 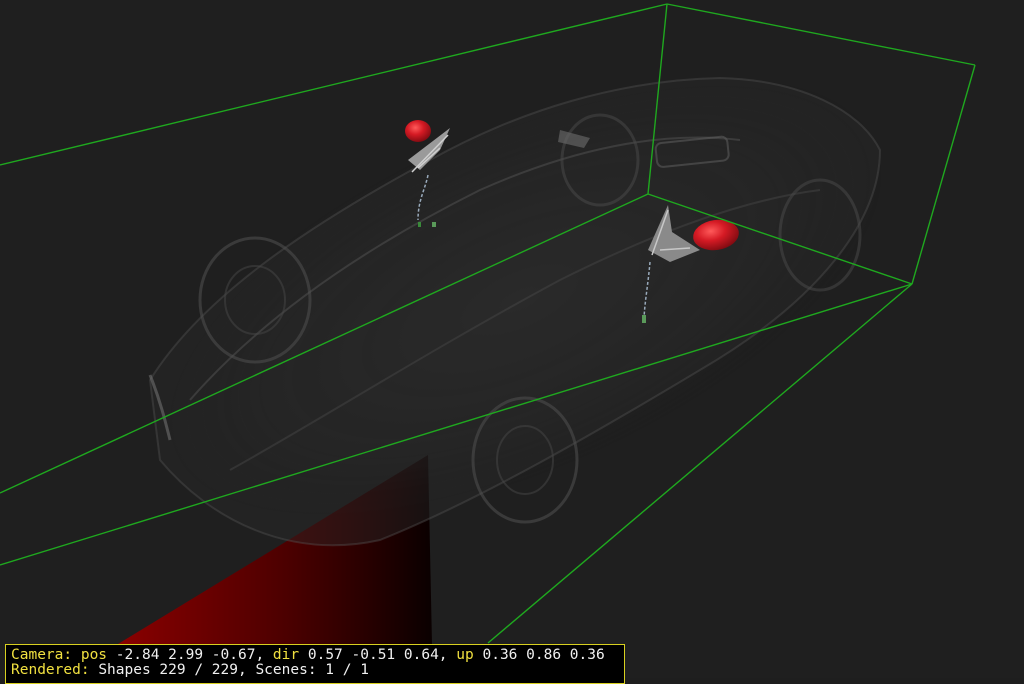 I want to click on left-mirror-cap, so click(x=418, y=131).